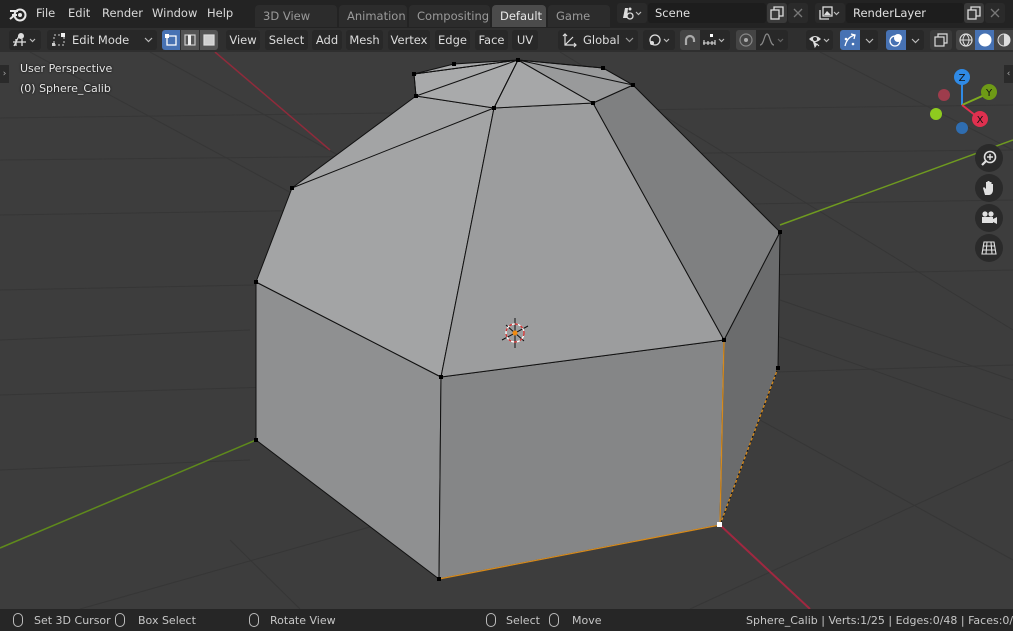  I want to click on mouse-right-icon, so click(491, 620).